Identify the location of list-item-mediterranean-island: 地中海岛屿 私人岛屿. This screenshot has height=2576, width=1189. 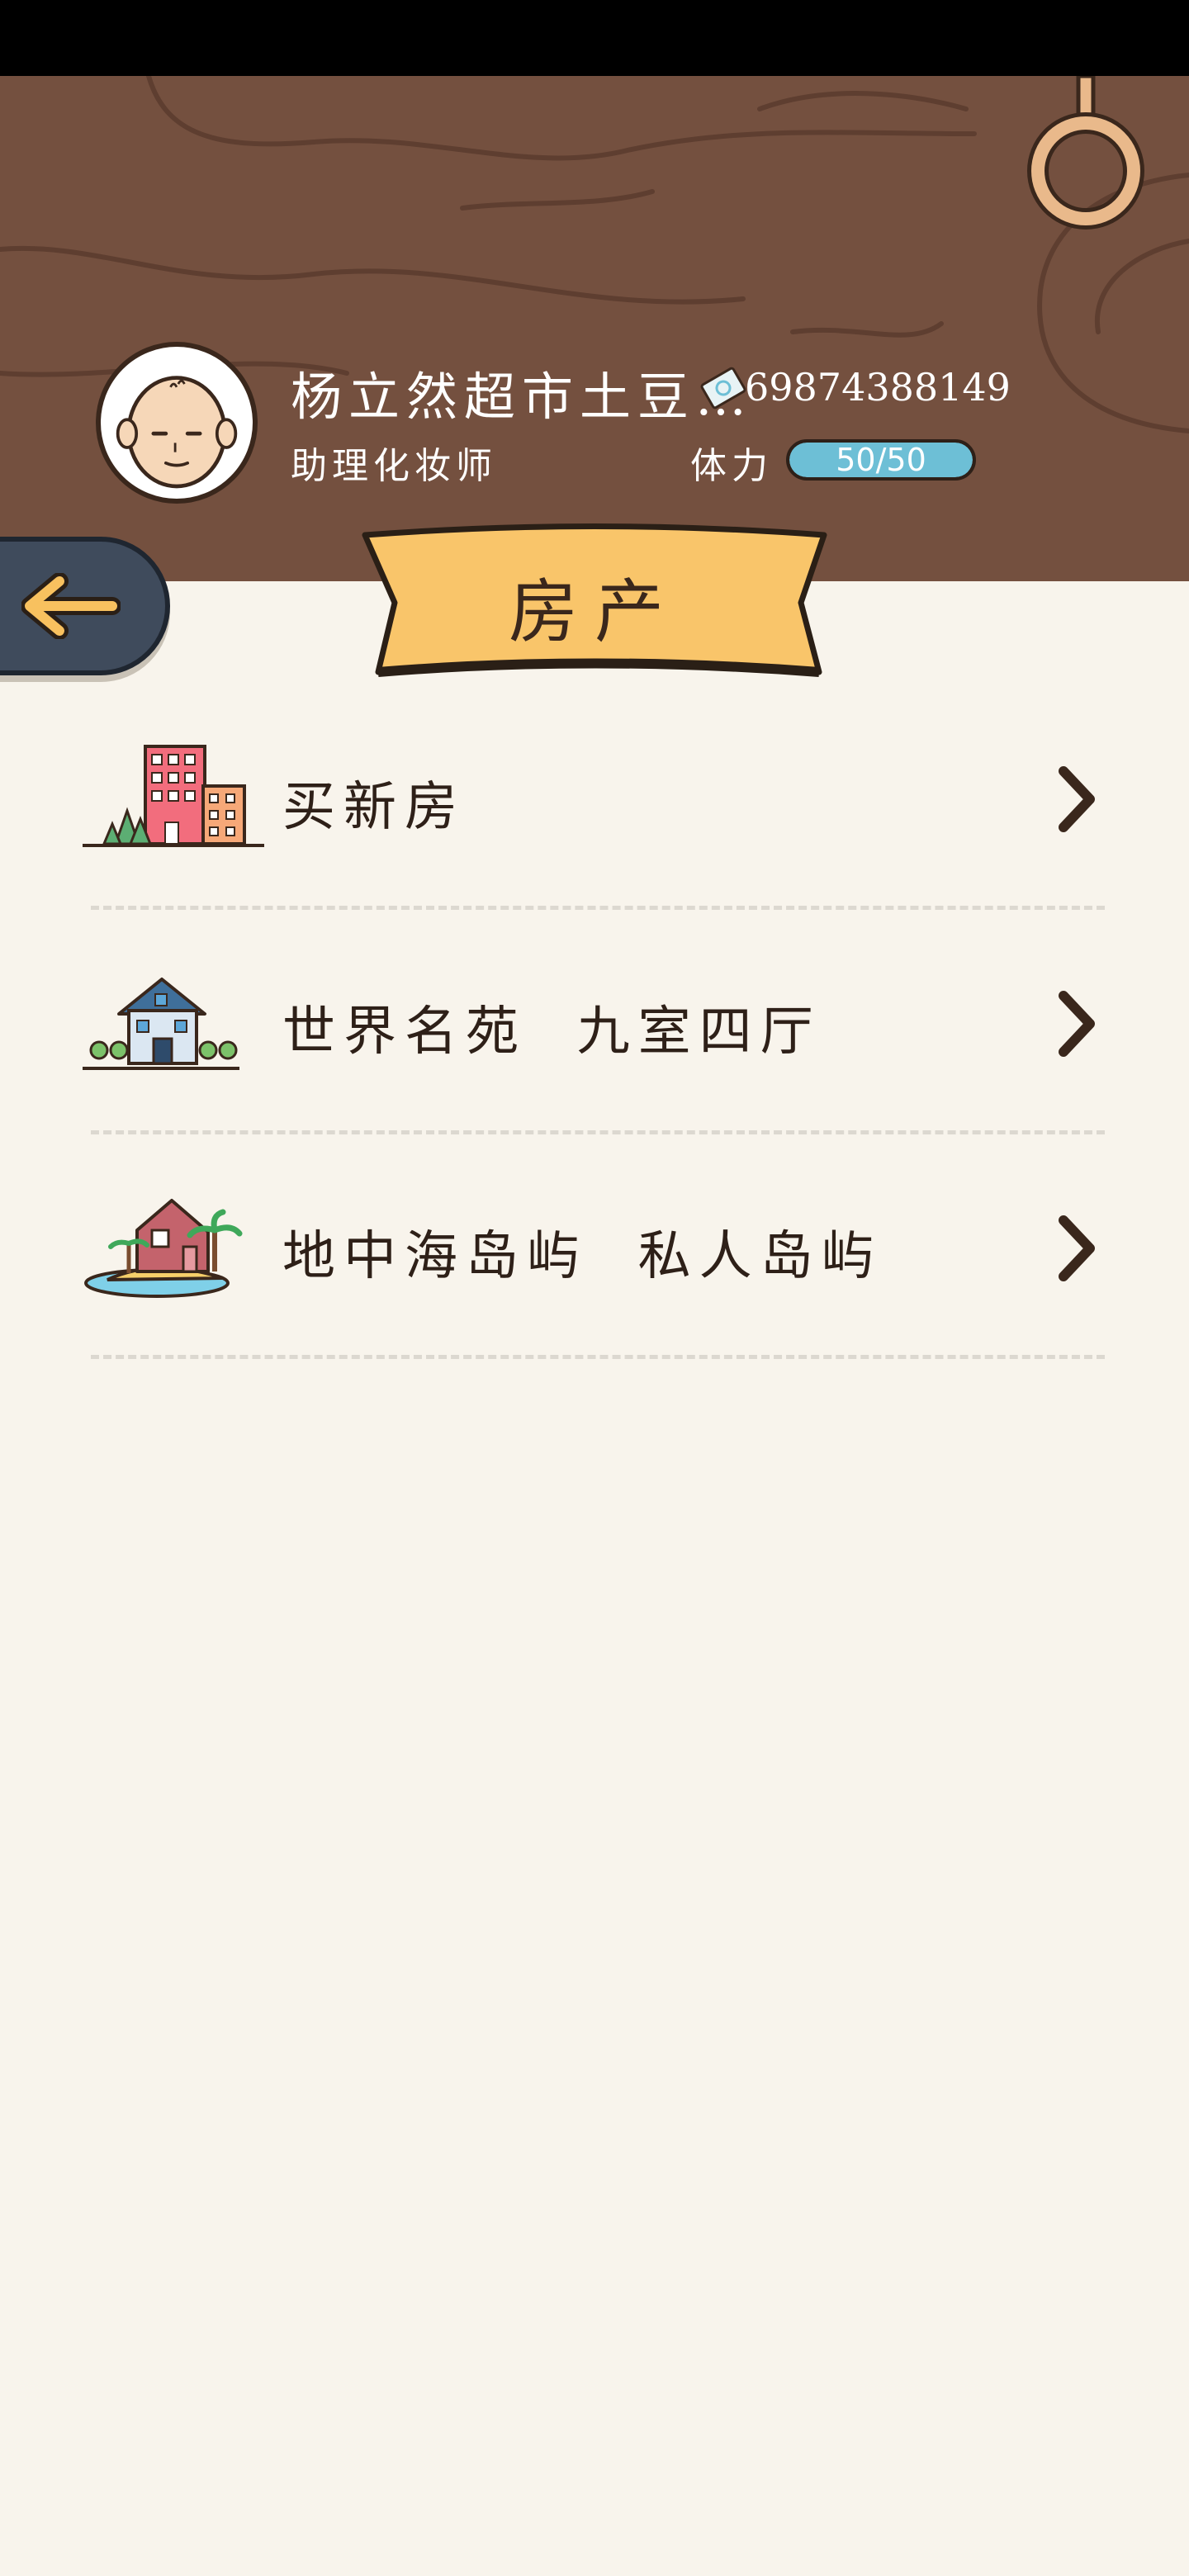
(594, 1246).